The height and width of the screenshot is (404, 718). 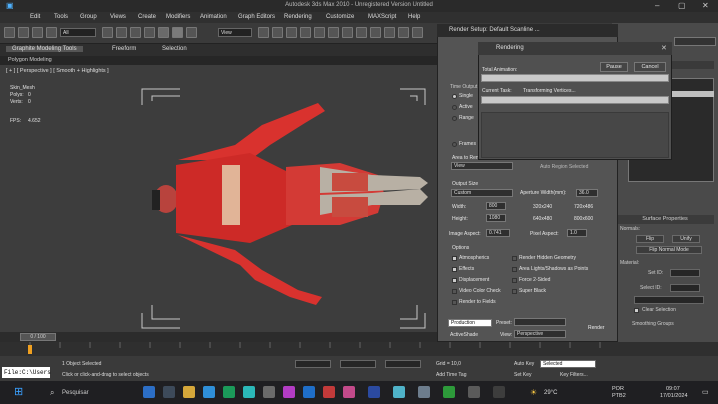 I want to click on app-dark2-icon, so click(x=499, y=392).